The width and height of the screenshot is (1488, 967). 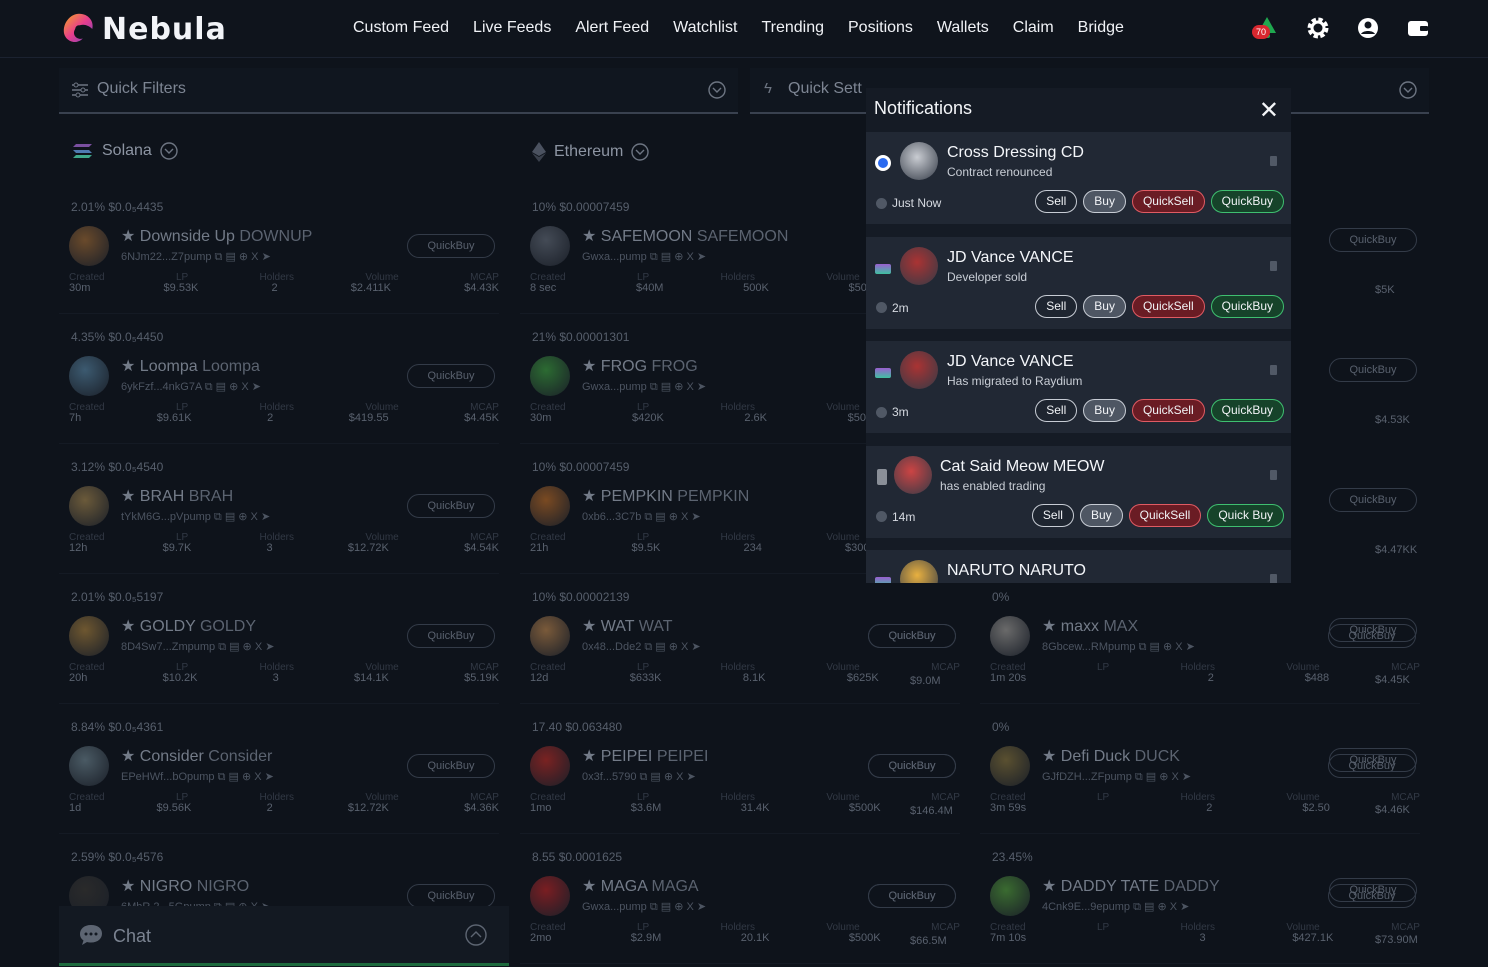 I want to click on token-address: Gwxa...pump ⧉ ▤ ⊕ X ➤, so click(x=644, y=907).